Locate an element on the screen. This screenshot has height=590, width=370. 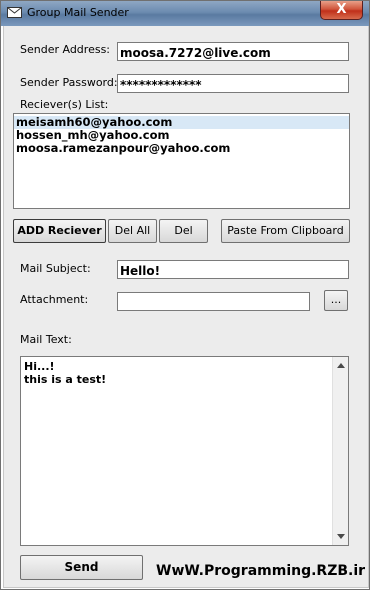
add-receiver-button: ADD Reciever is located at coordinates (59, 231).